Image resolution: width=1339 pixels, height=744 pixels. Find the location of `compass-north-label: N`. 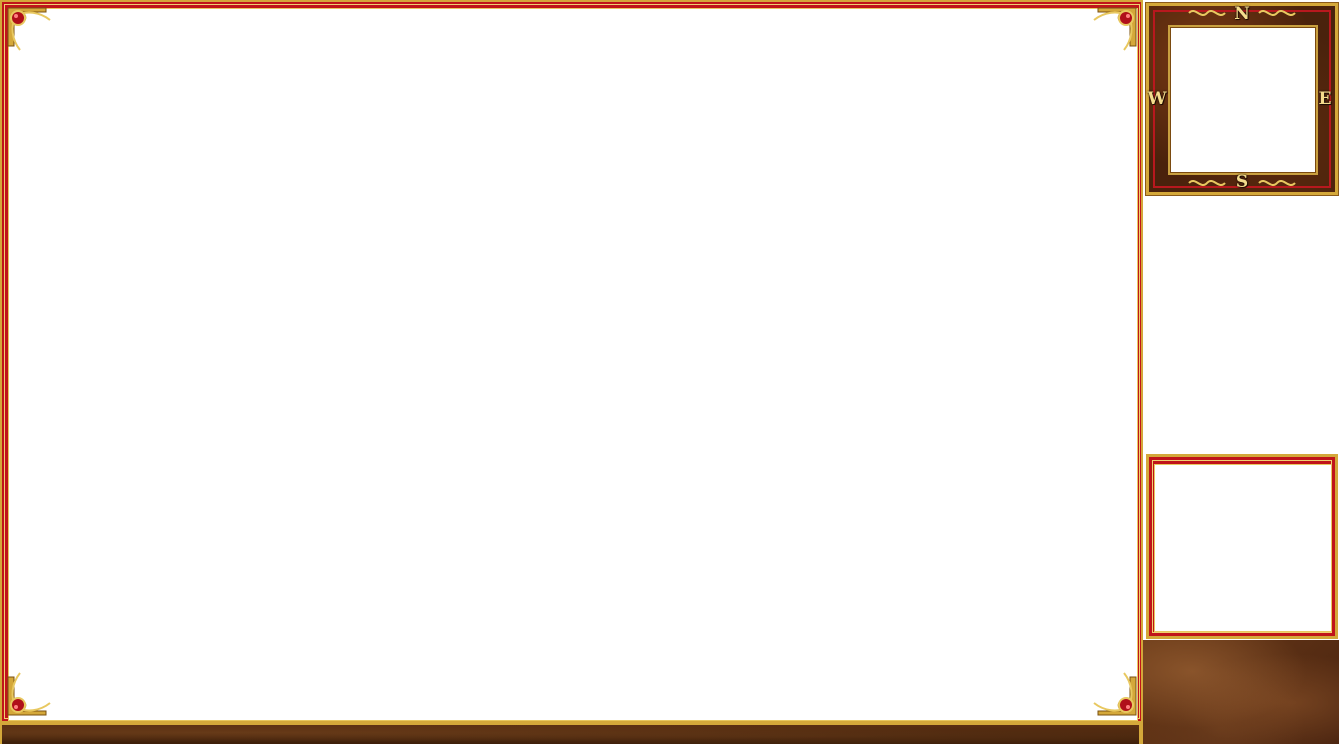

compass-north-label: N is located at coordinates (1242, 14).